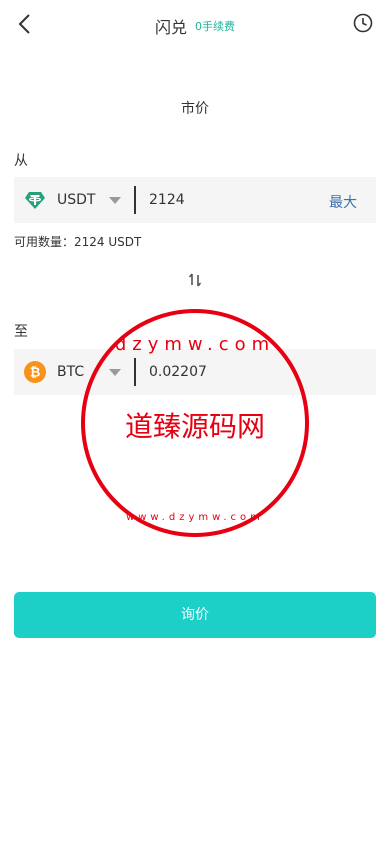  What do you see at coordinates (70, 372) in the screenshot?
I see `to-coin-name: BTC` at bounding box center [70, 372].